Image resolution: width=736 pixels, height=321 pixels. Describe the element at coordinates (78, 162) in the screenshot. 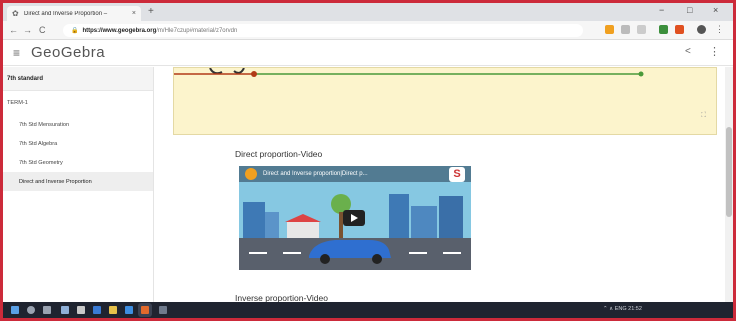

I see `sidebar-item-geometry: 7th Std Geometry` at that location.